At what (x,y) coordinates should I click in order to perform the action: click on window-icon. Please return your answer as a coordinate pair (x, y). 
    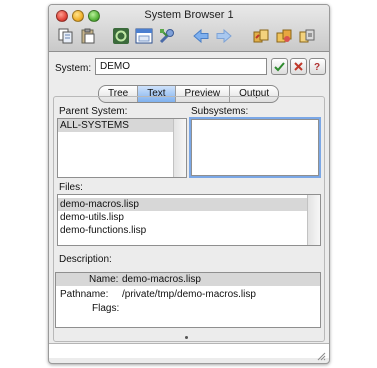
    Looking at the image, I should click on (144, 36).